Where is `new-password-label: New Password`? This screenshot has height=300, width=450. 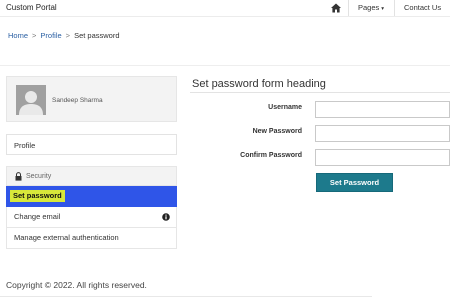 new-password-label: New Password is located at coordinates (277, 131).